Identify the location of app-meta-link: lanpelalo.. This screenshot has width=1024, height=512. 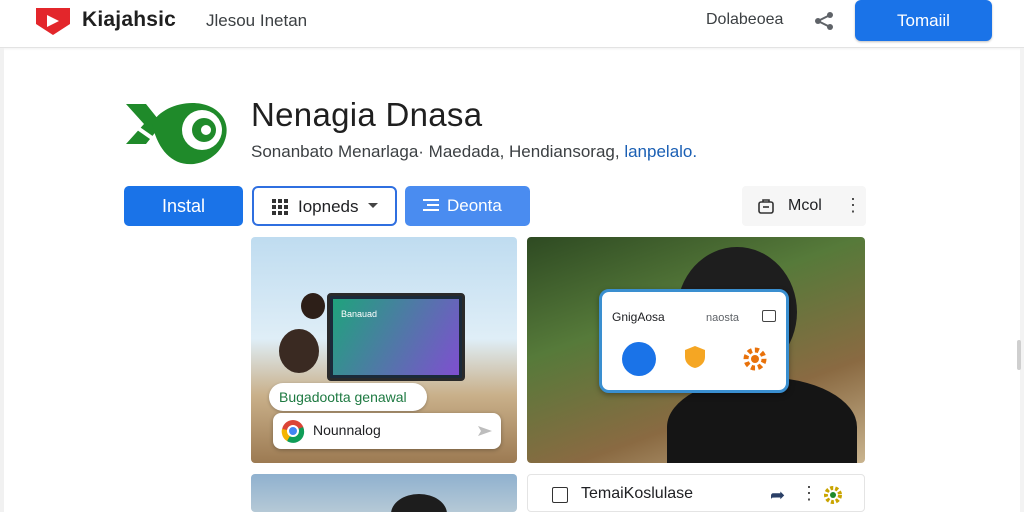
(660, 151).